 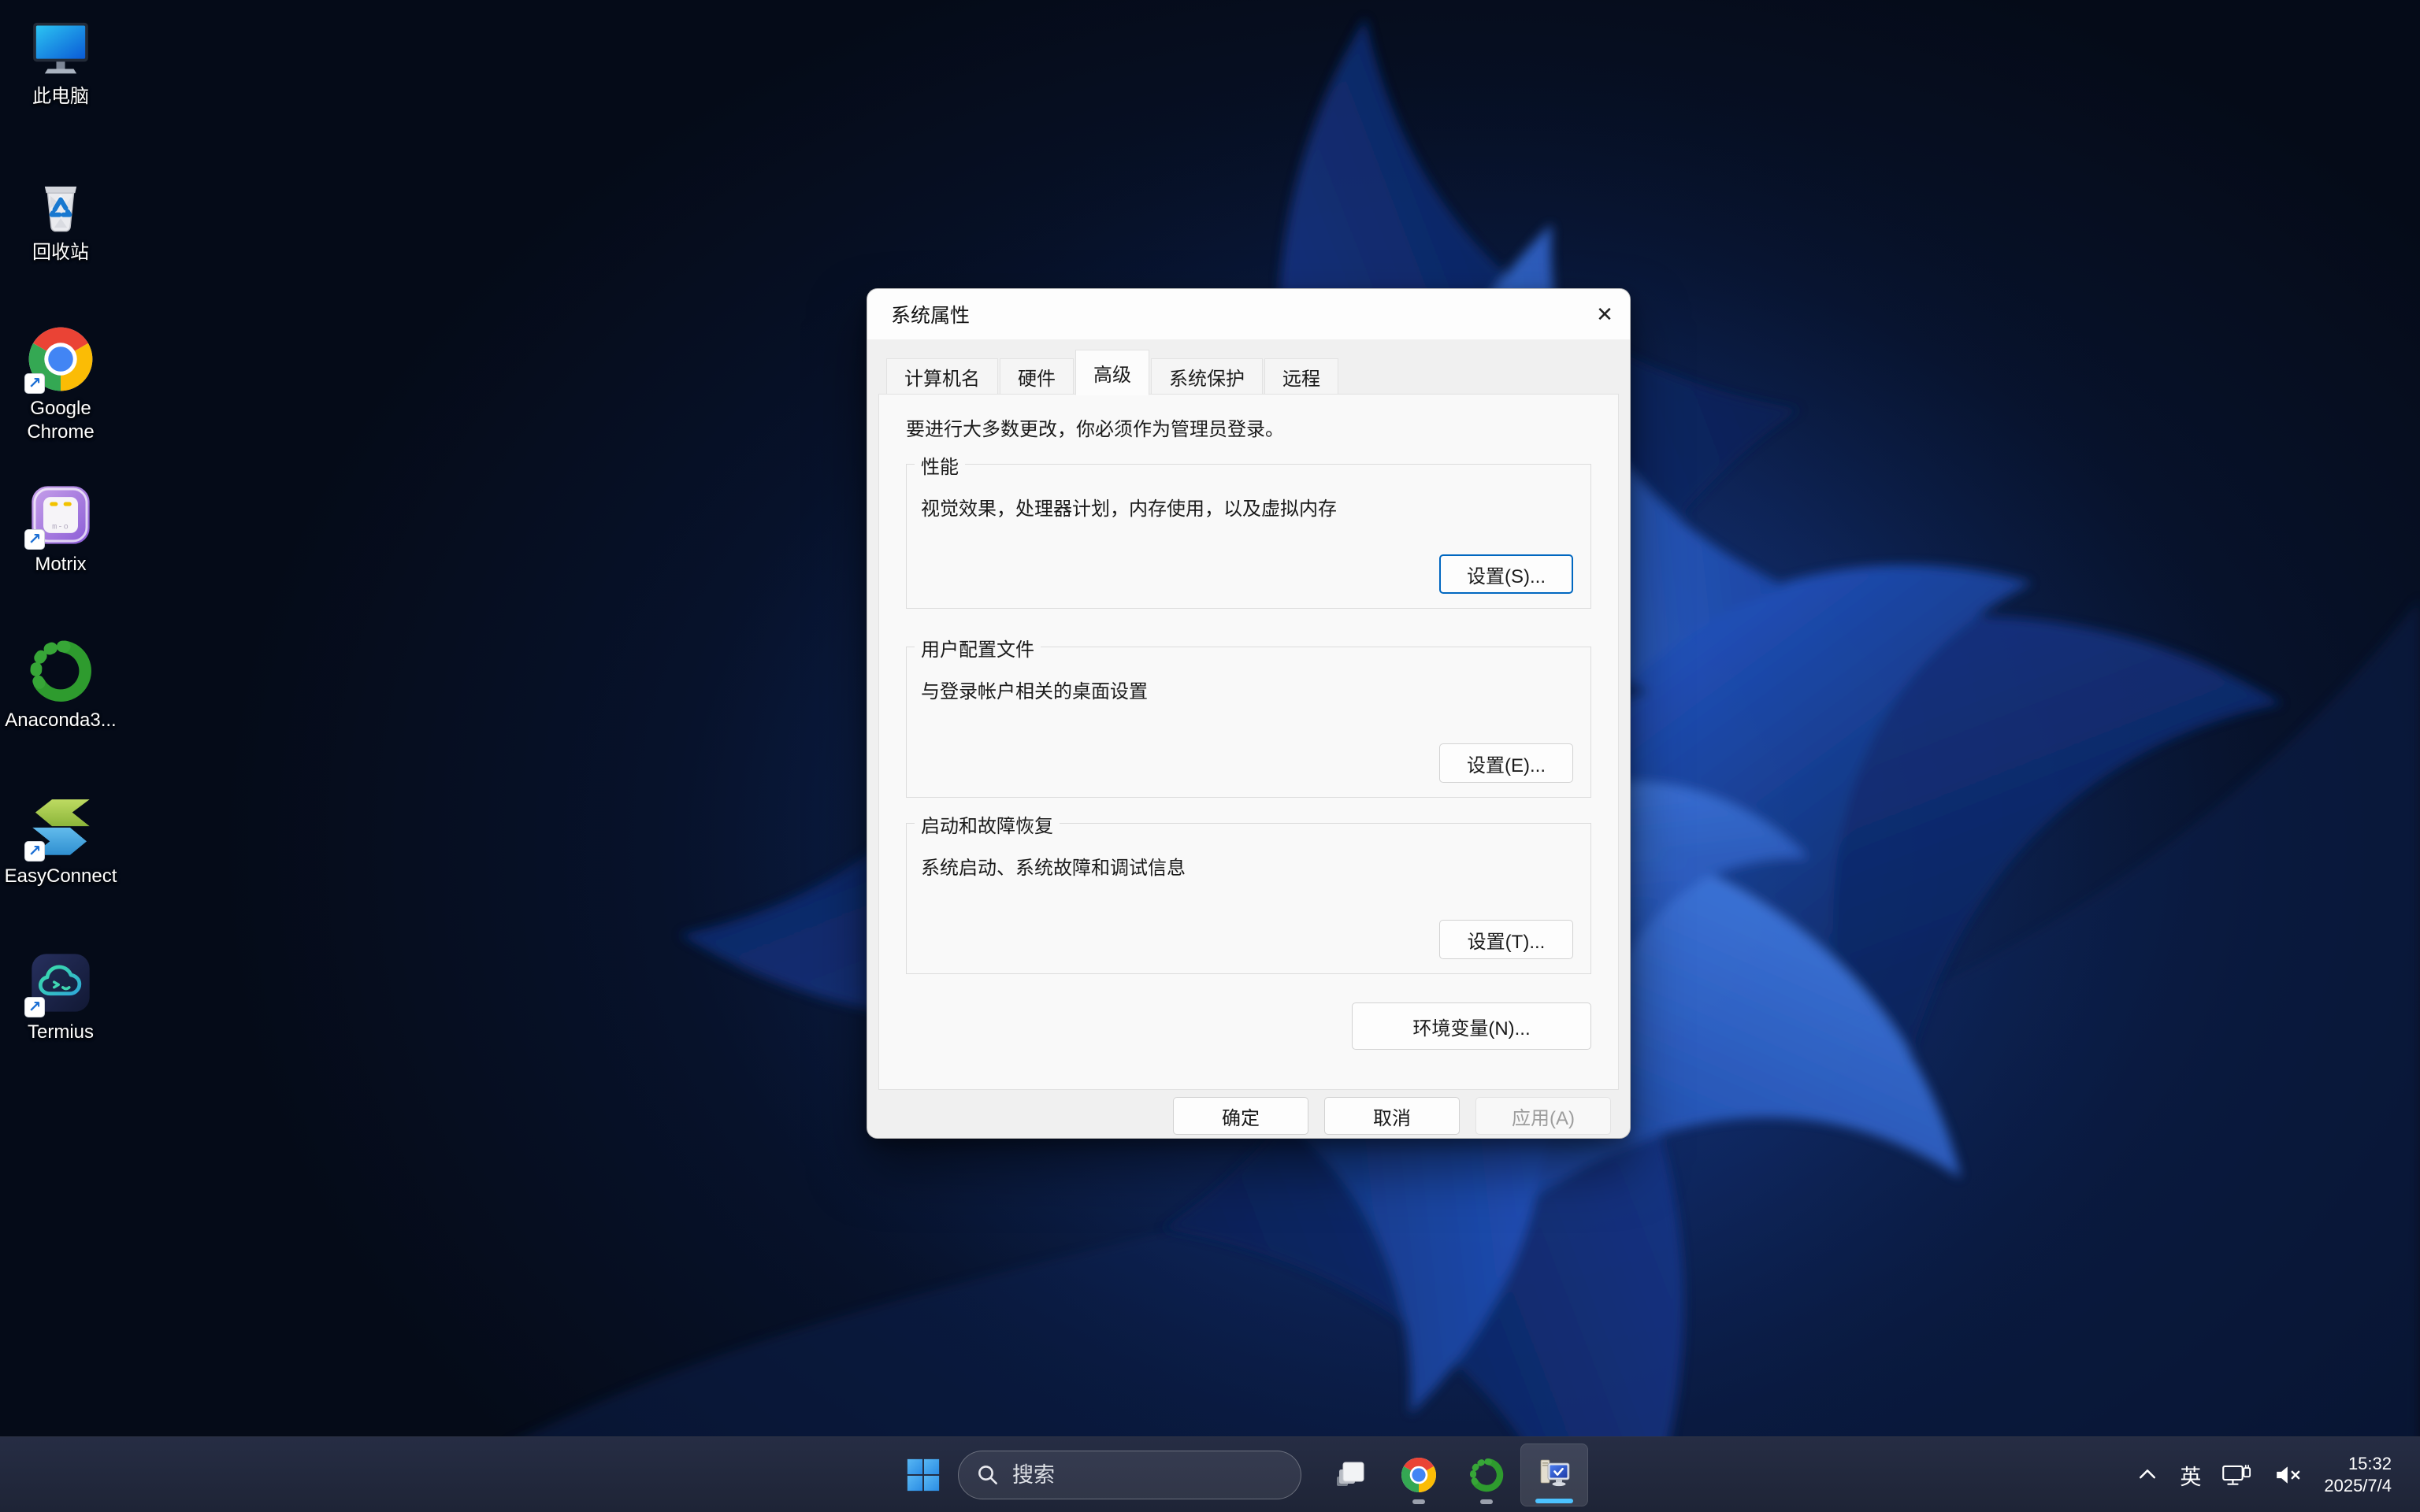 I want to click on active-indicator, so click(x=1554, y=1501).